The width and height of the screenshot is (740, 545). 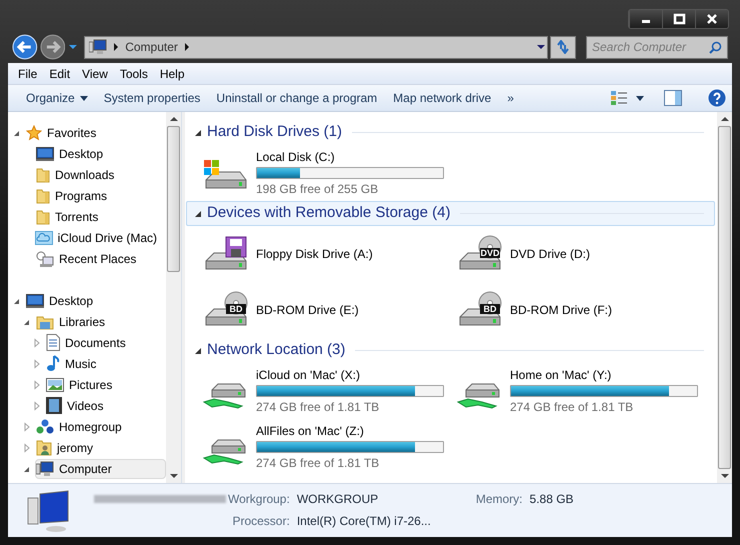 What do you see at coordinates (134, 73) in the screenshot?
I see `menu-item: Tools` at bounding box center [134, 73].